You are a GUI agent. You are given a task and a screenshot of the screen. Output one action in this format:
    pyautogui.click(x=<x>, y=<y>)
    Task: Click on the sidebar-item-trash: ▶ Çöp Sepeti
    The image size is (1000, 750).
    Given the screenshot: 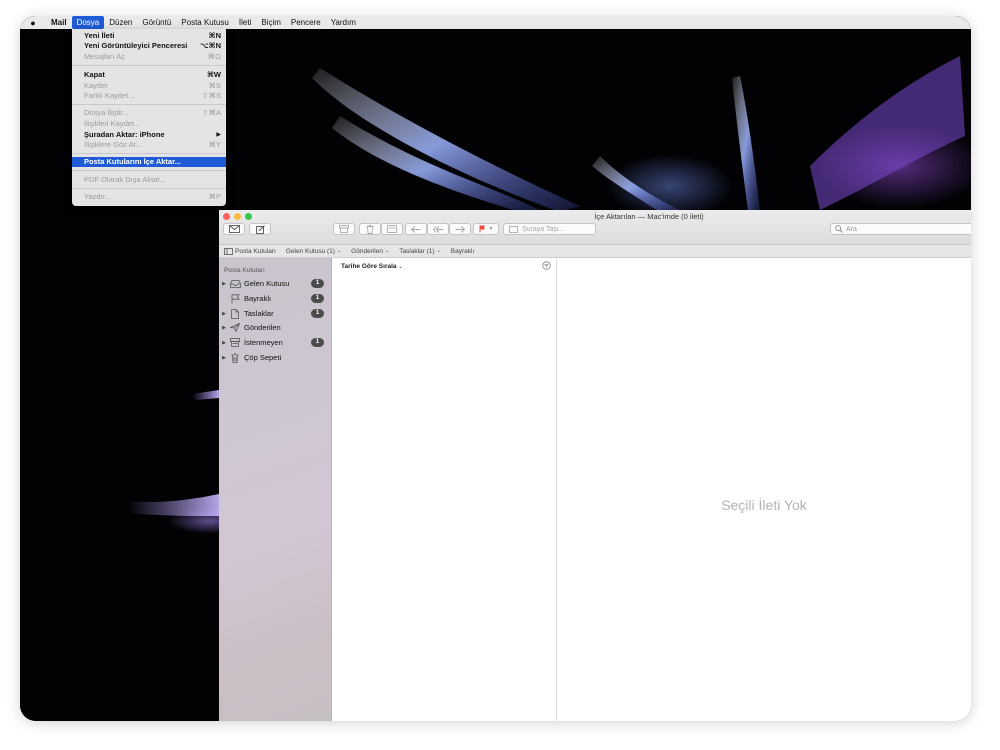 What is the action you would take?
    pyautogui.click(x=275, y=357)
    